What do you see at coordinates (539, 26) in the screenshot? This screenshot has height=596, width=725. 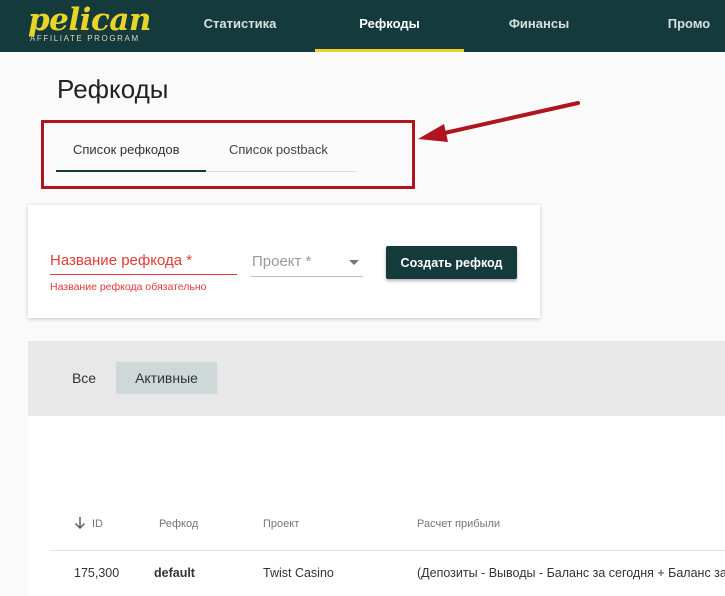 I see `nav-item-finances: Финансы` at bounding box center [539, 26].